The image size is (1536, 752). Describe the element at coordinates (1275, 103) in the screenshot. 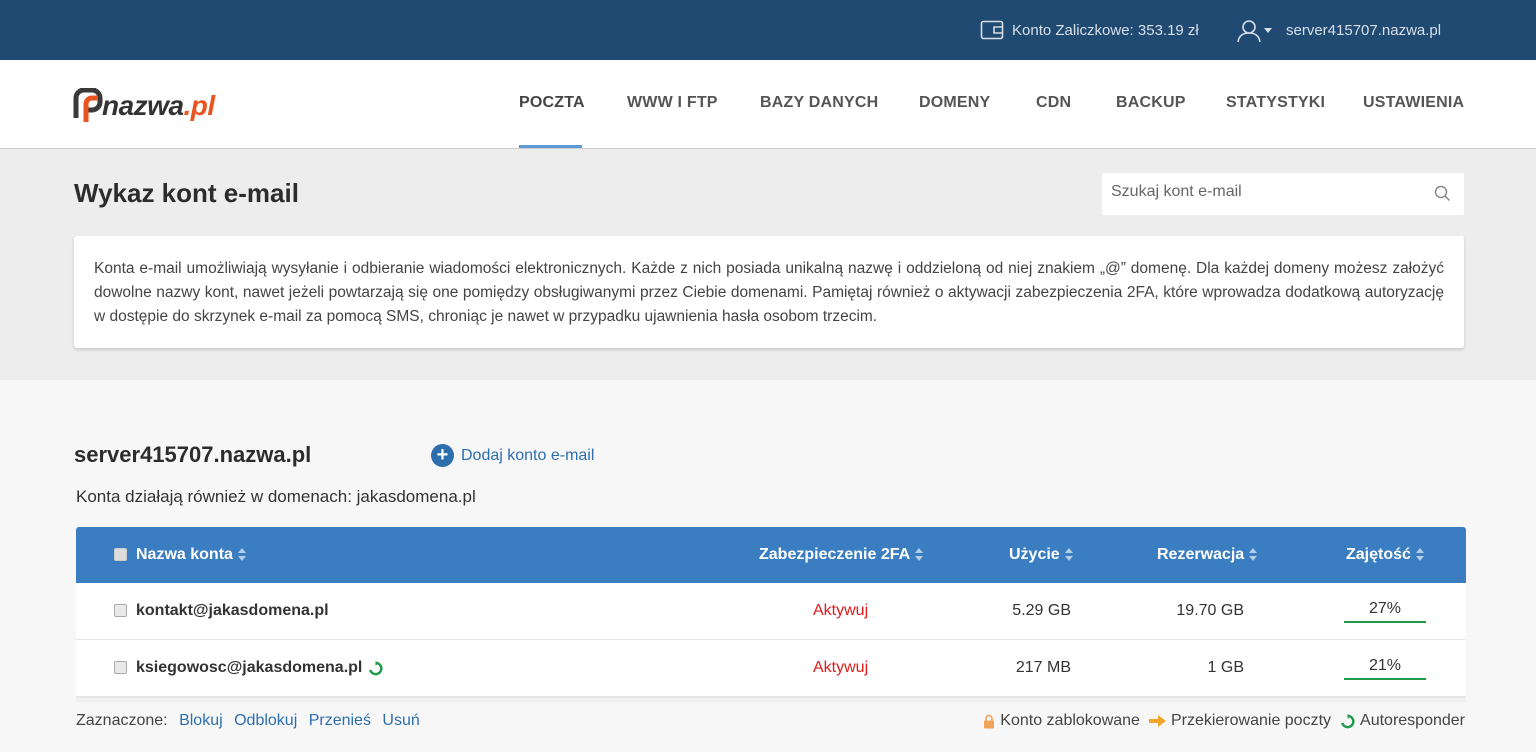

I see `nav-statystyki: STATYSTYKI` at that location.